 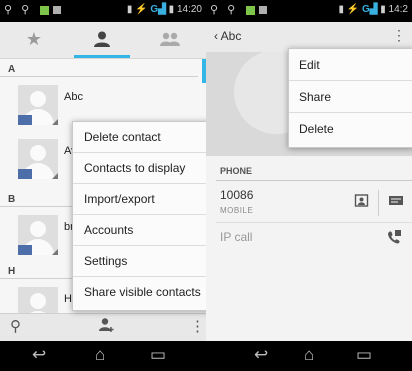 I want to click on bottom-action-bar: ⚲ ⋮, so click(x=103, y=327).